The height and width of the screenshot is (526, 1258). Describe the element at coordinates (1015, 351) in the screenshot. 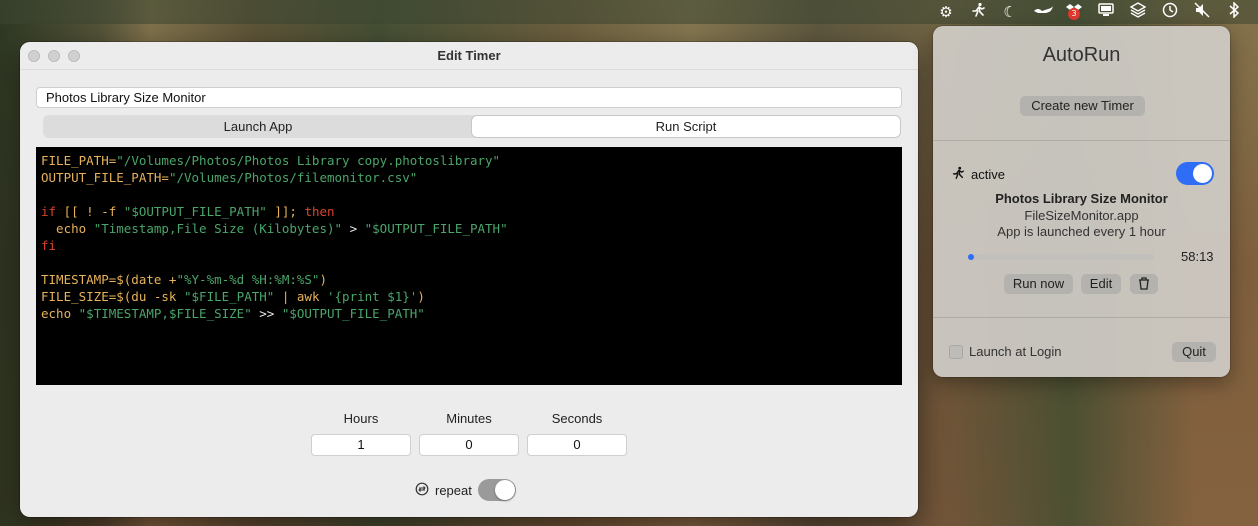

I see `launch-at-login-label: Launch at Login` at that location.